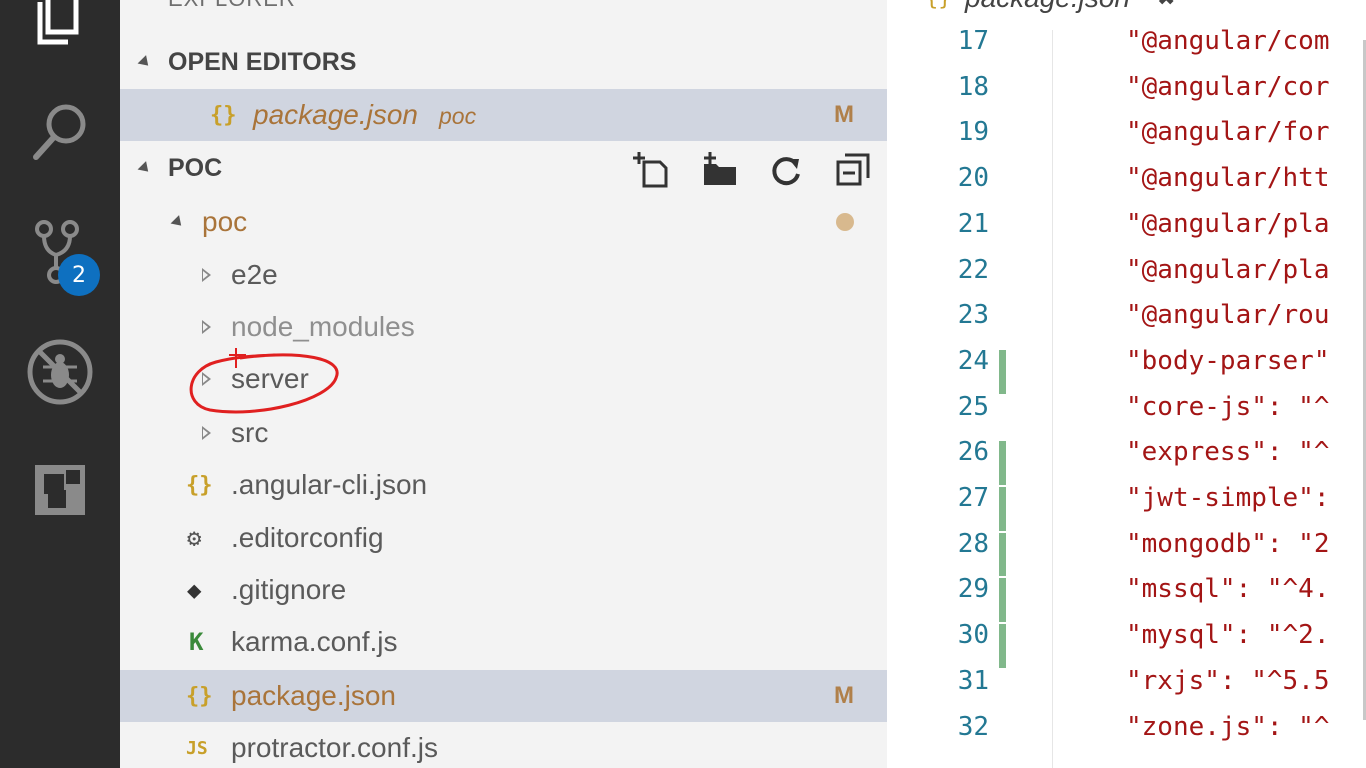 This screenshot has width=1366, height=768. Describe the element at coordinates (973, 223) in the screenshot. I see `line-number: 21` at that location.